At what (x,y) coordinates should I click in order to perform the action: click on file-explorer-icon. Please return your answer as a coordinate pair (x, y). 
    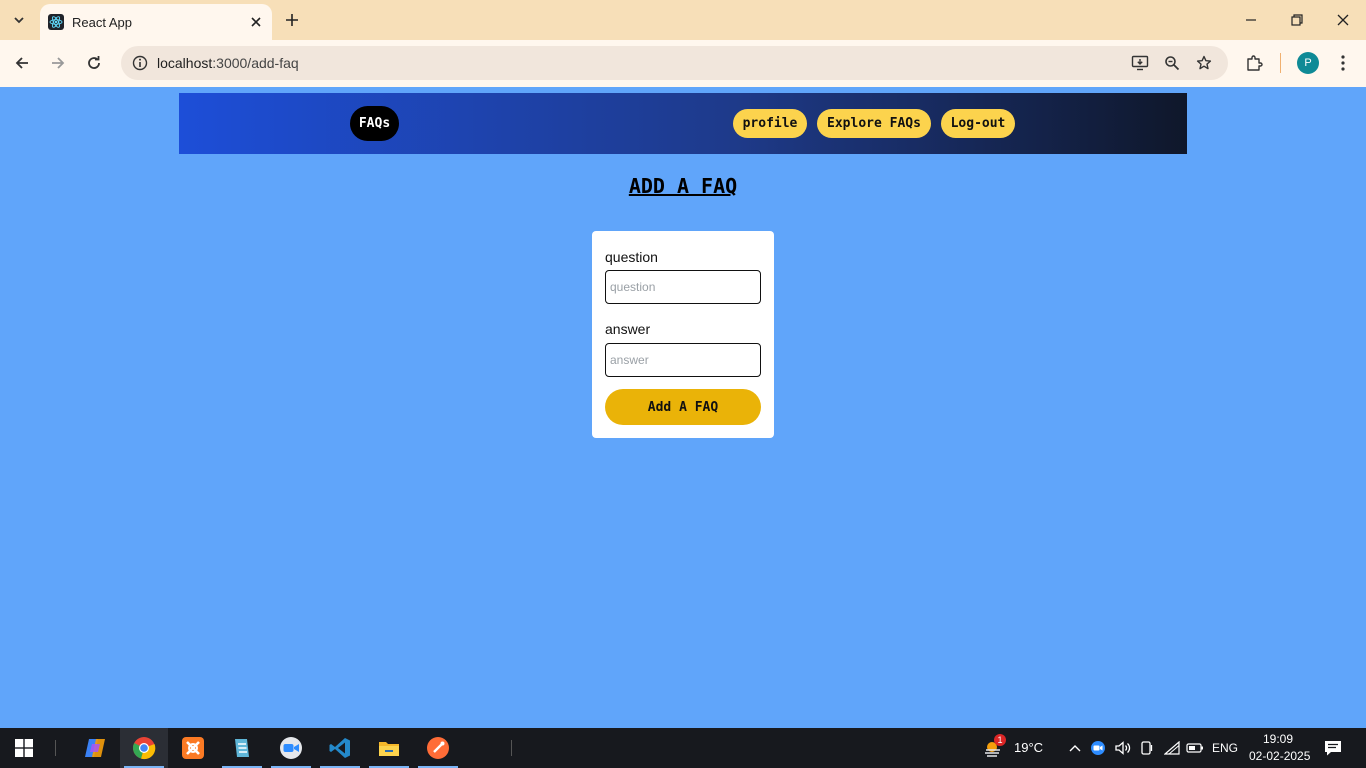
    Looking at the image, I should click on (389, 748).